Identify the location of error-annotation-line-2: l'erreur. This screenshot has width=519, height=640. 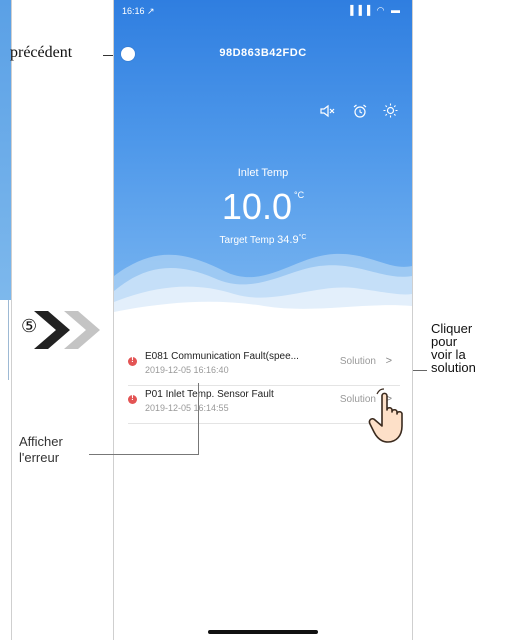
(39, 457).